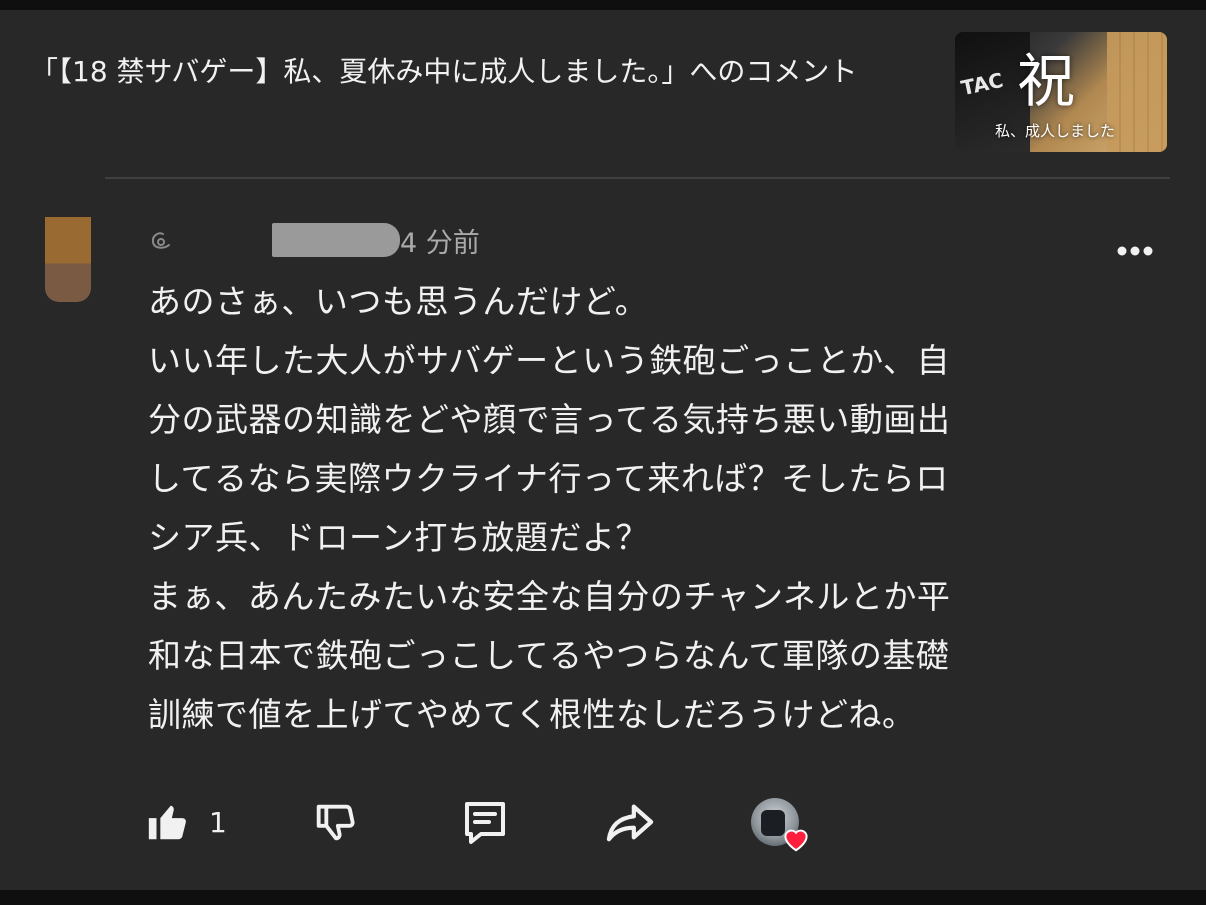 Image resolution: width=1206 pixels, height=905 pixels. I want to click on redacted-username, so click(336, 240).